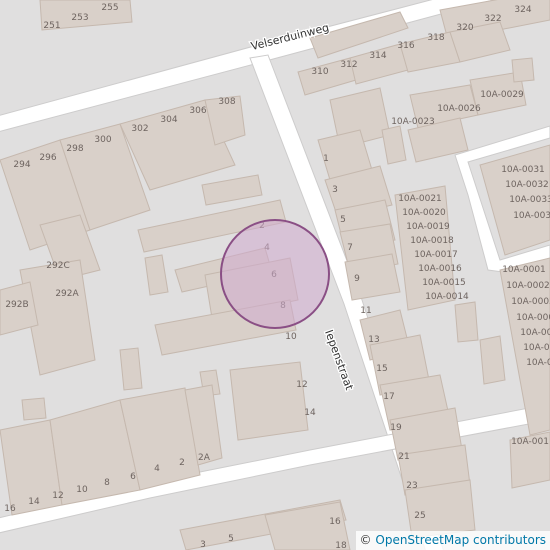 The height and width of the screenshot is (550, 550). I want to click on location-marker-circle, so click(275, 274).